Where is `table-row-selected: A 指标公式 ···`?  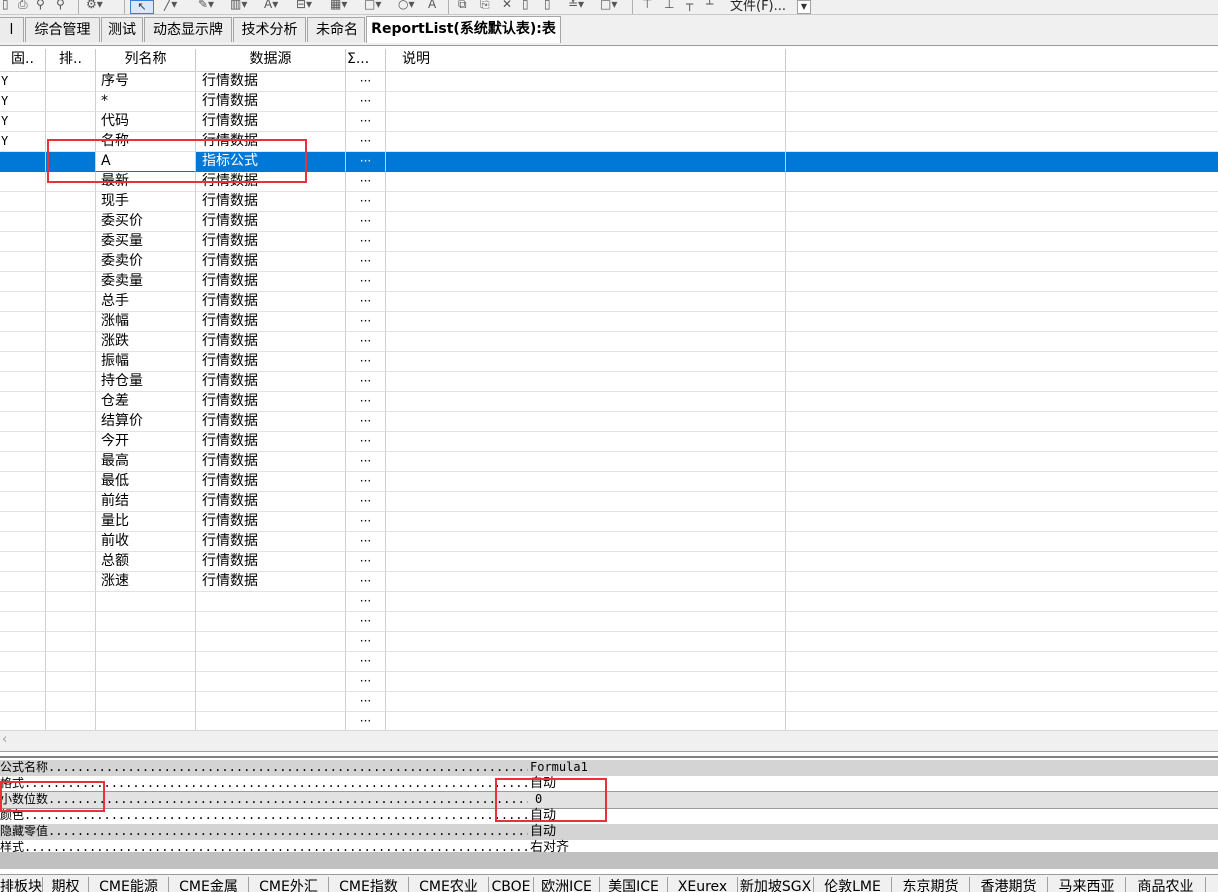 table-row-selected: A 指标公式 ··· is located at coordinates (609, 162).